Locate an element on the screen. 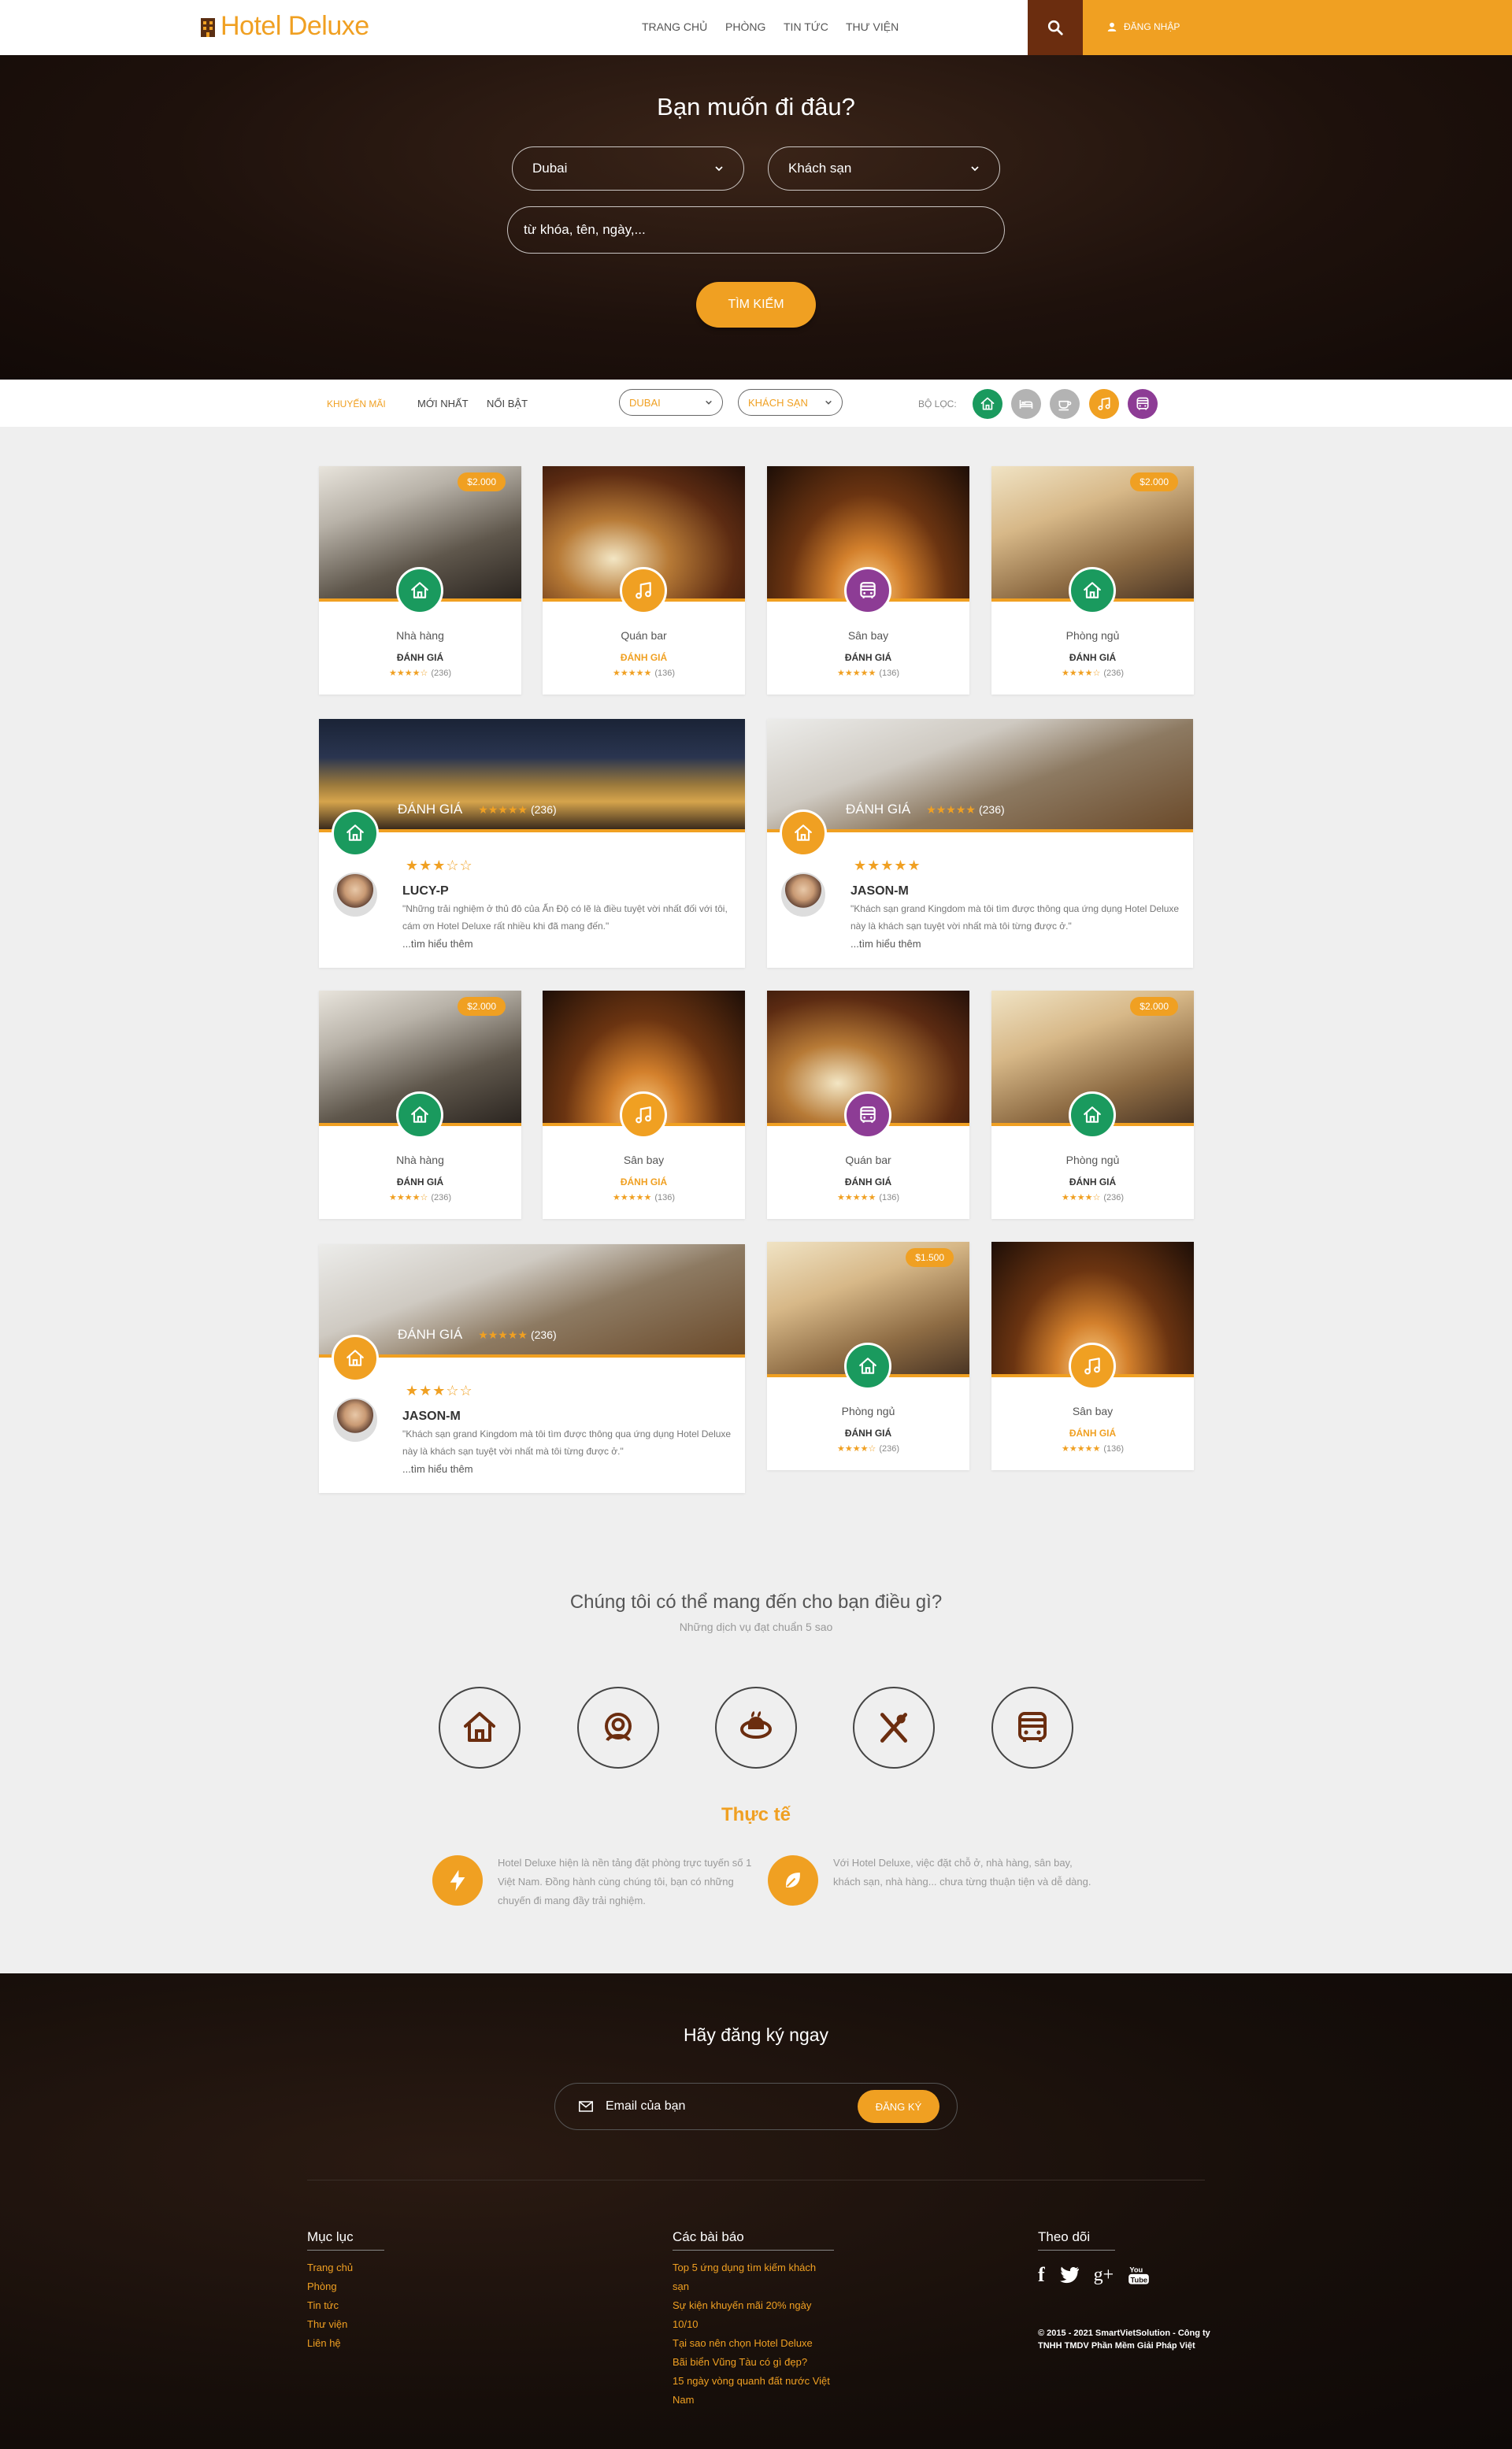 Image resolution: width=1512 pixels, height=2449 pixels. type-select: Khách sạn is located at coordinates (884, 168).